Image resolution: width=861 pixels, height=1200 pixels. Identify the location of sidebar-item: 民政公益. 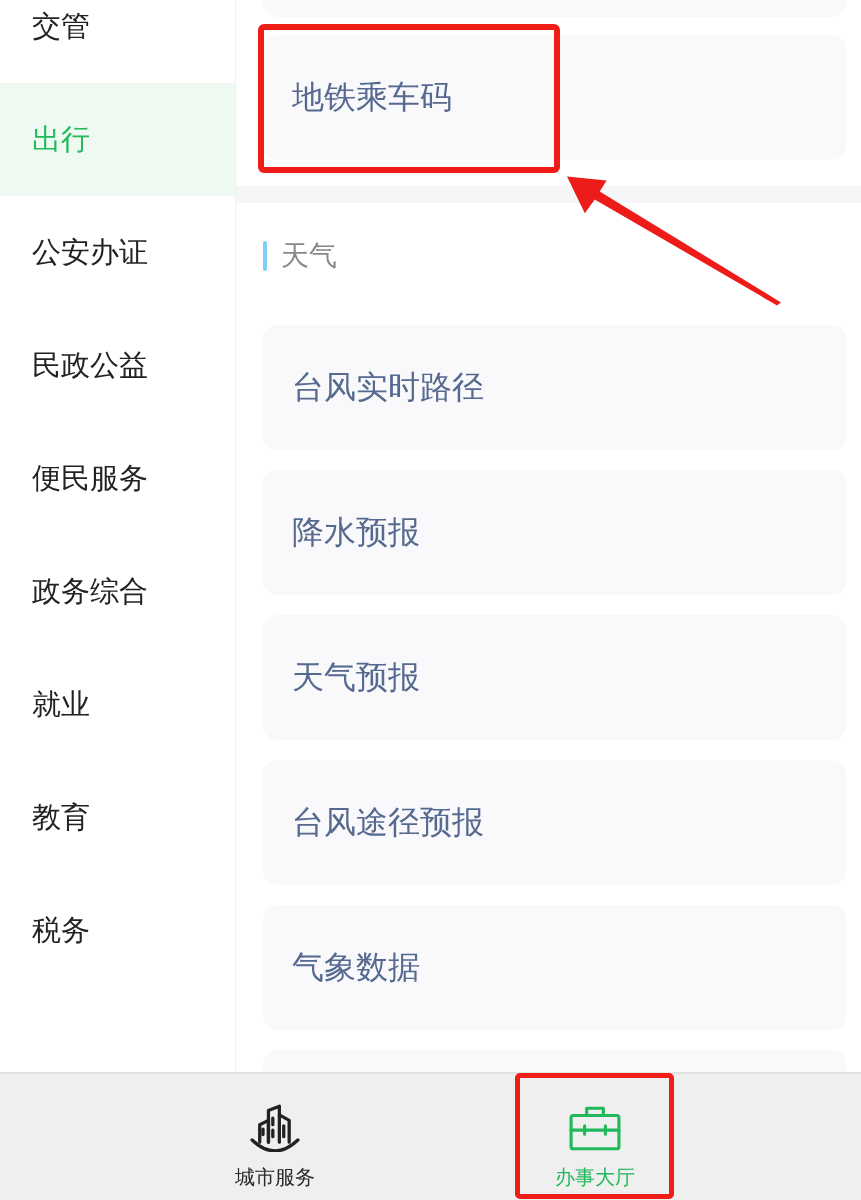
(117, 365).